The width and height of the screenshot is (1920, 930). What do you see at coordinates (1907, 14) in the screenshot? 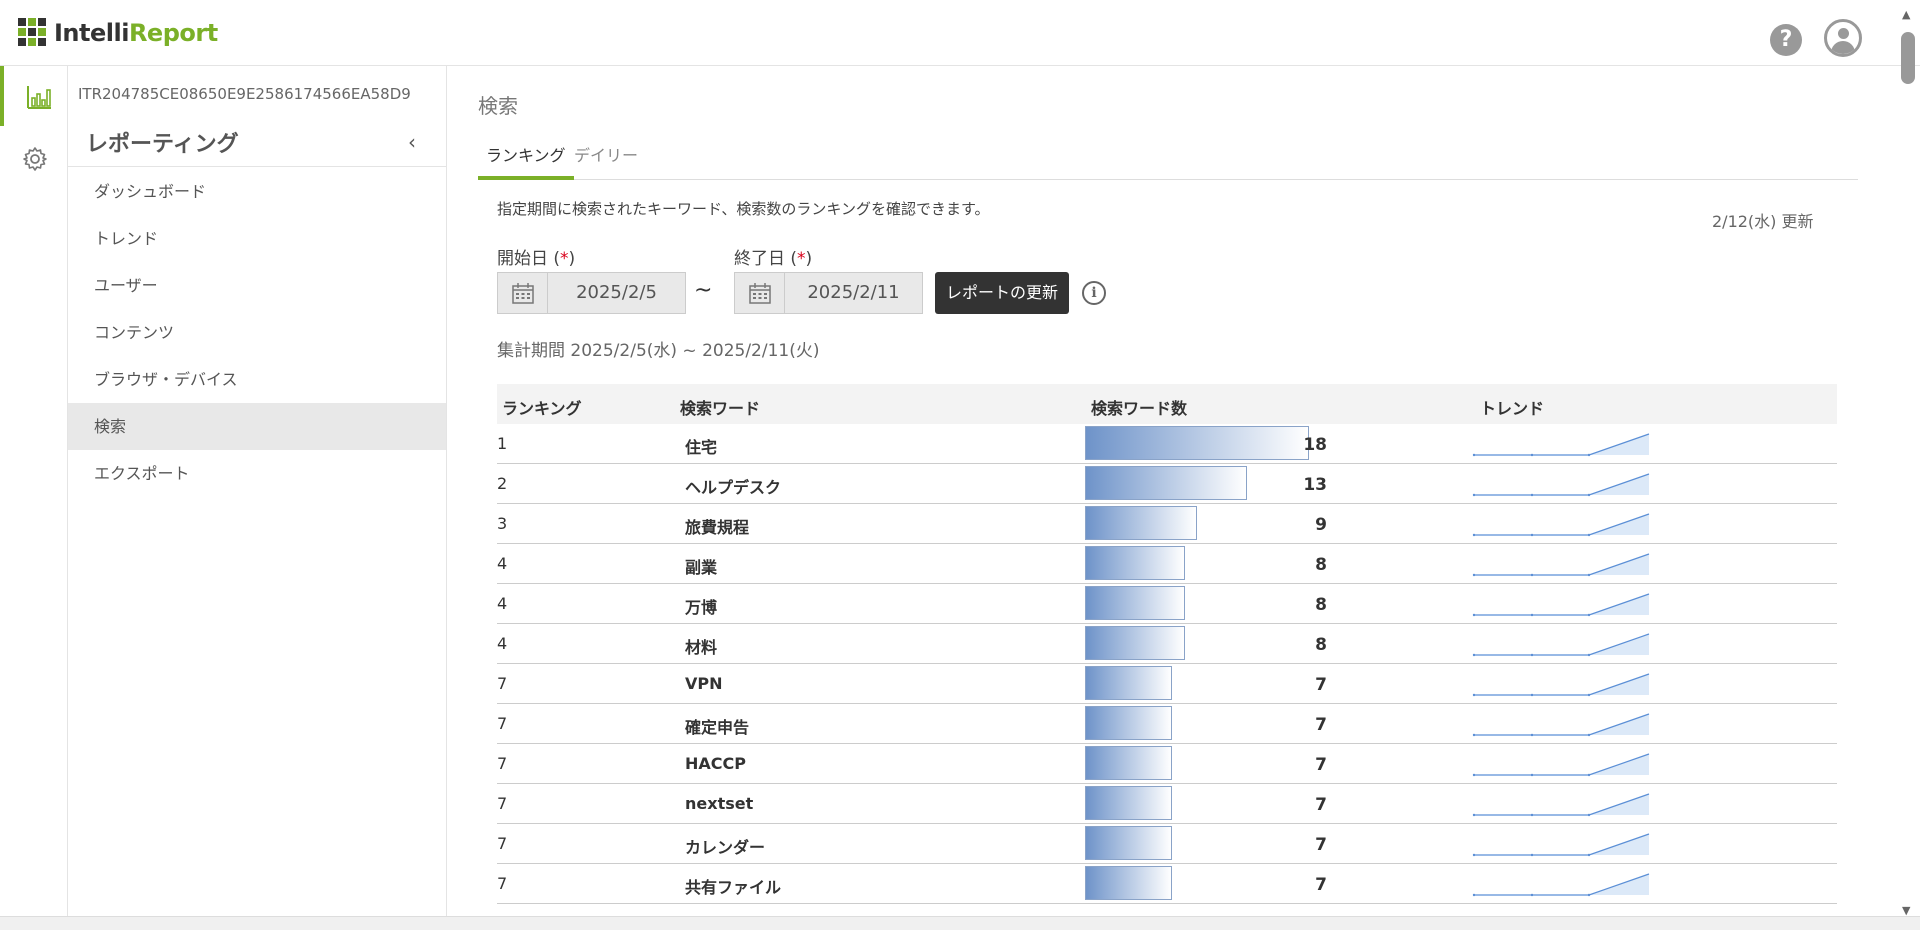
I see `scroll-up-icon: ▲` at bounding box center [1907, 14].